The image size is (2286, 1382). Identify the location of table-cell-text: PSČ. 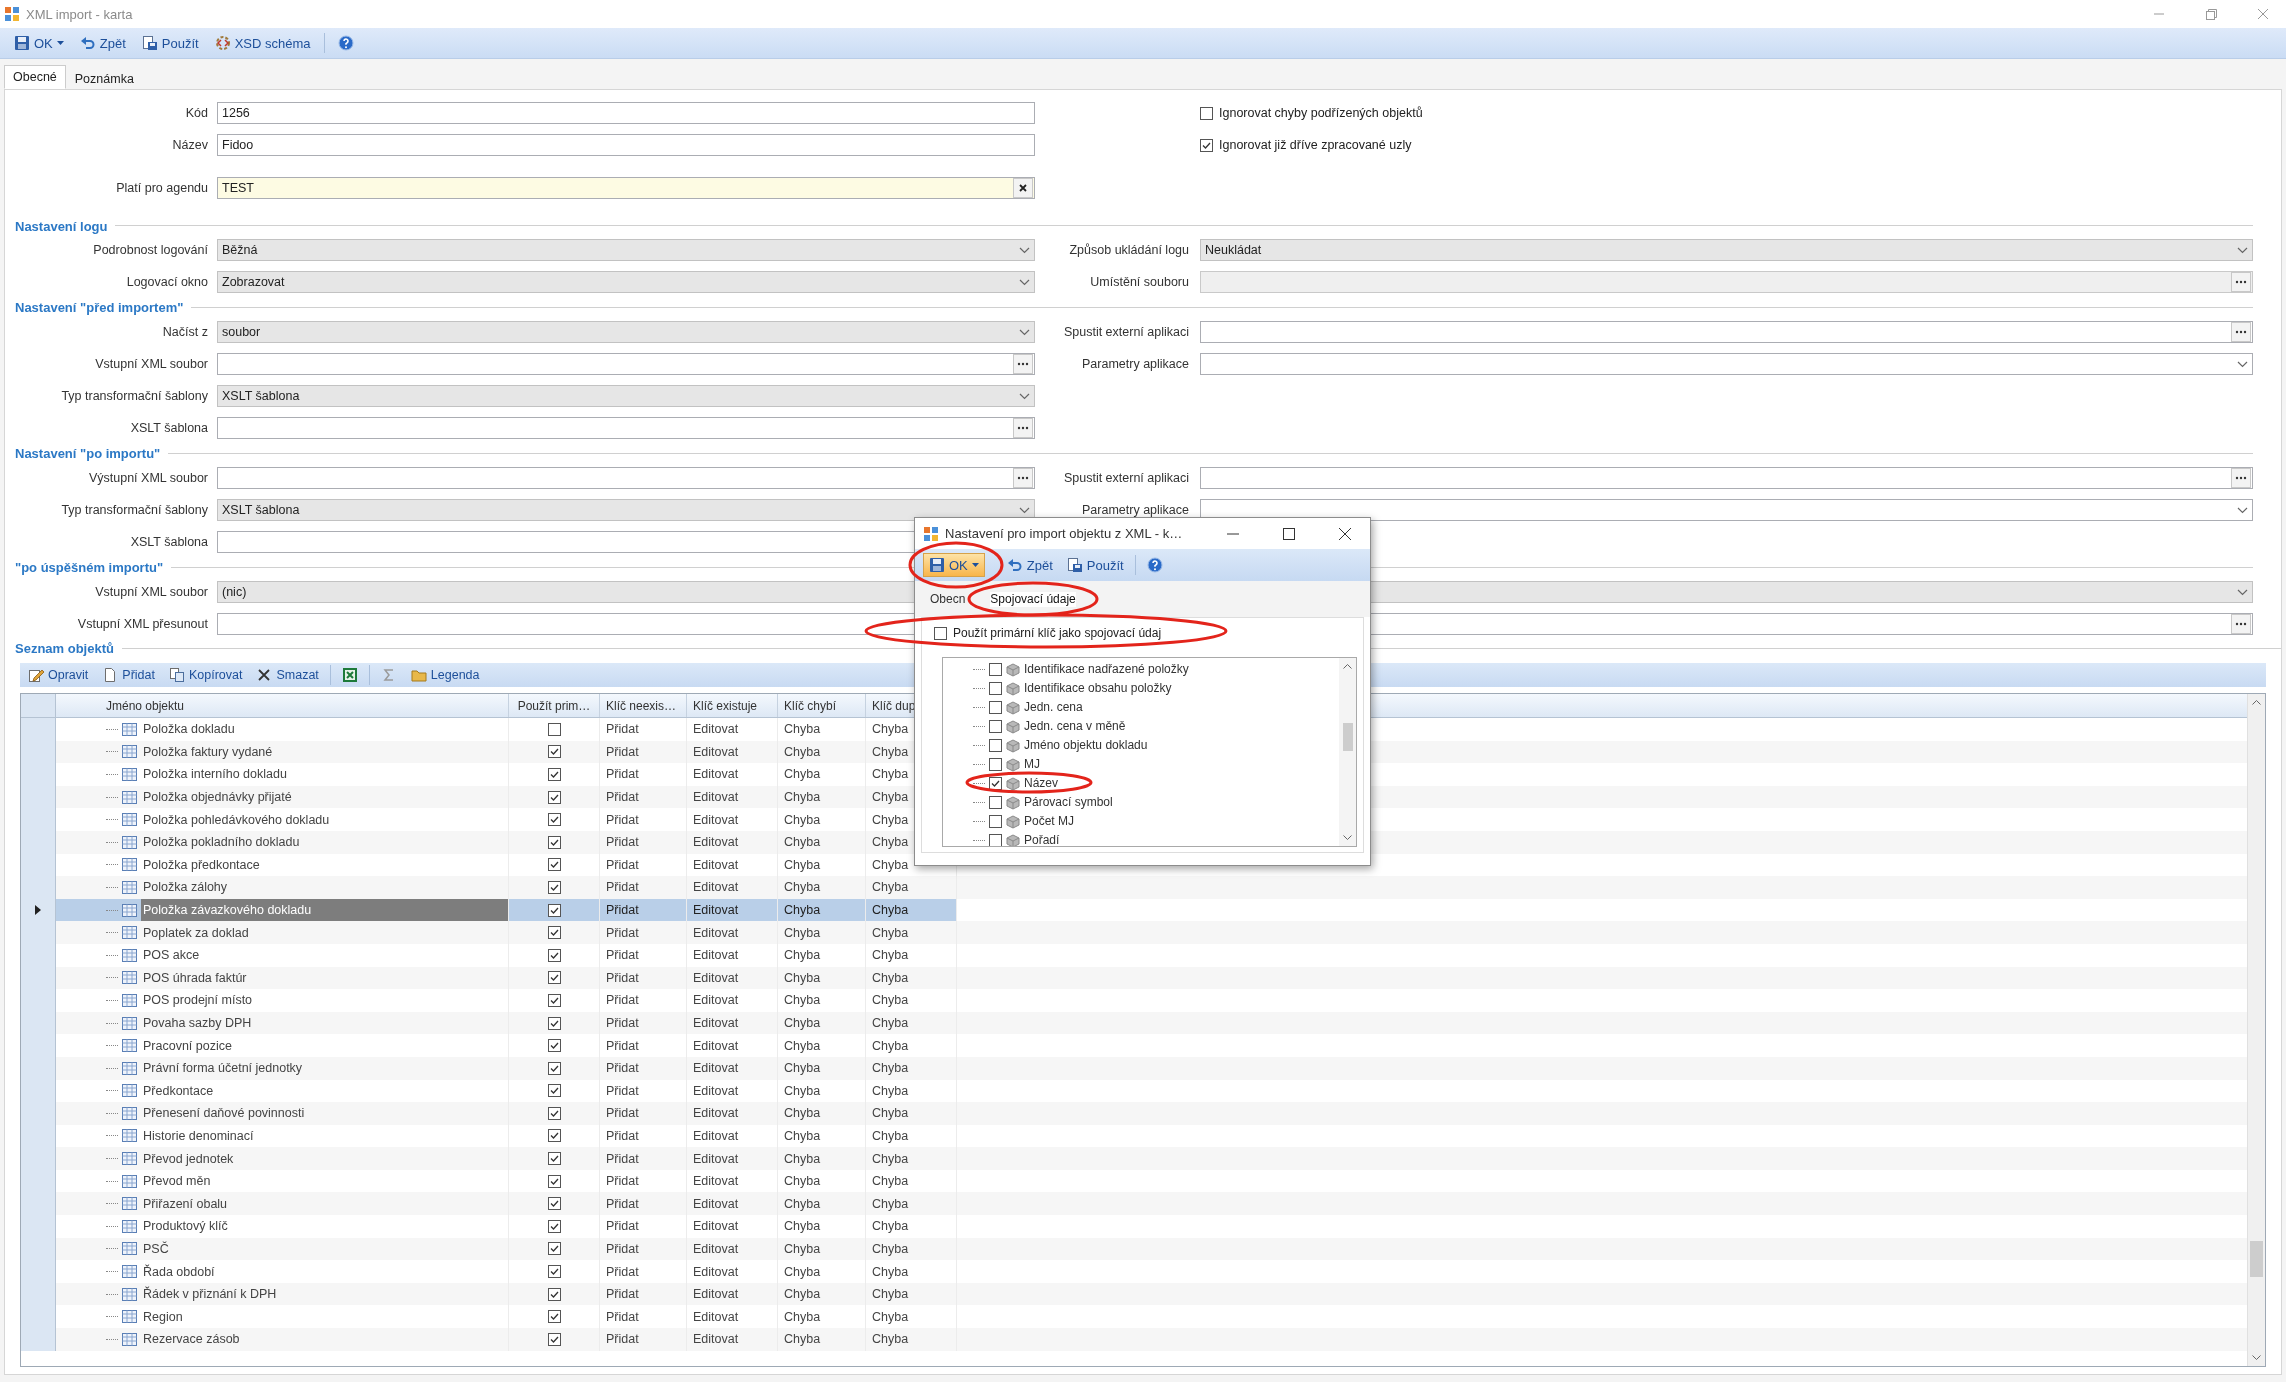
(156, 1249).